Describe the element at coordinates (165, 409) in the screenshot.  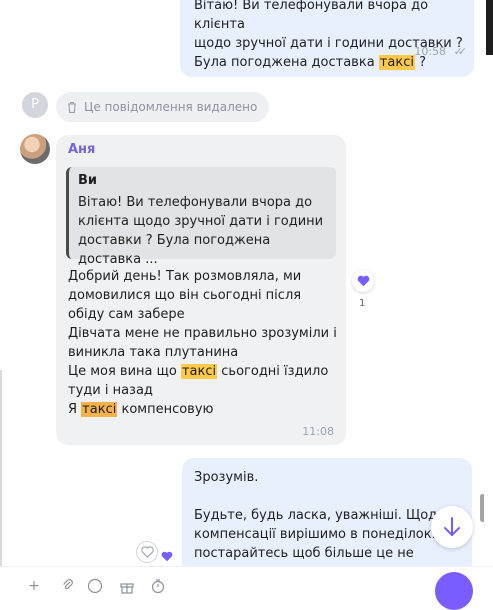
I see `message-line: компенсовую` at that location.